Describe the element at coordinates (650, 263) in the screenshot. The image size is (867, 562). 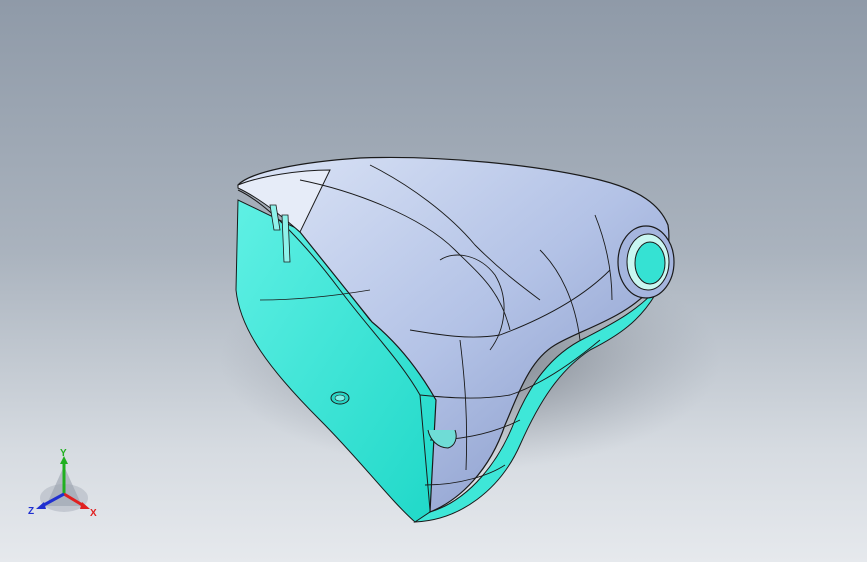
I see `boss-bore` at that location.